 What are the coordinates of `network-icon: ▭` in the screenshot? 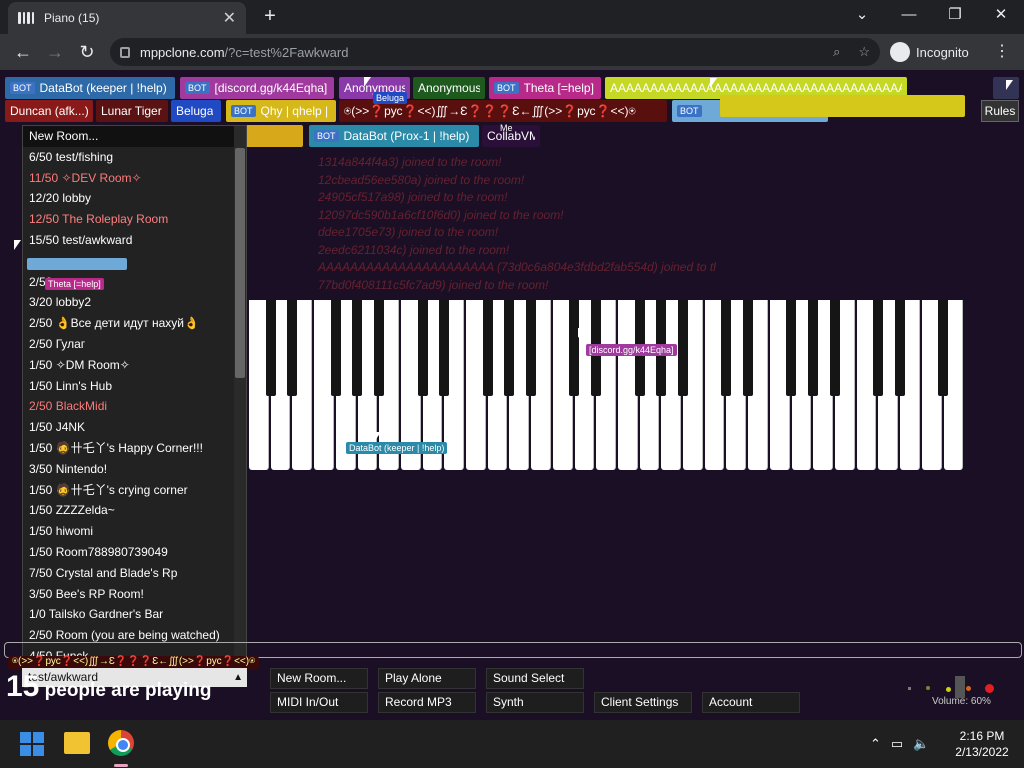 It's located at (897, 744).